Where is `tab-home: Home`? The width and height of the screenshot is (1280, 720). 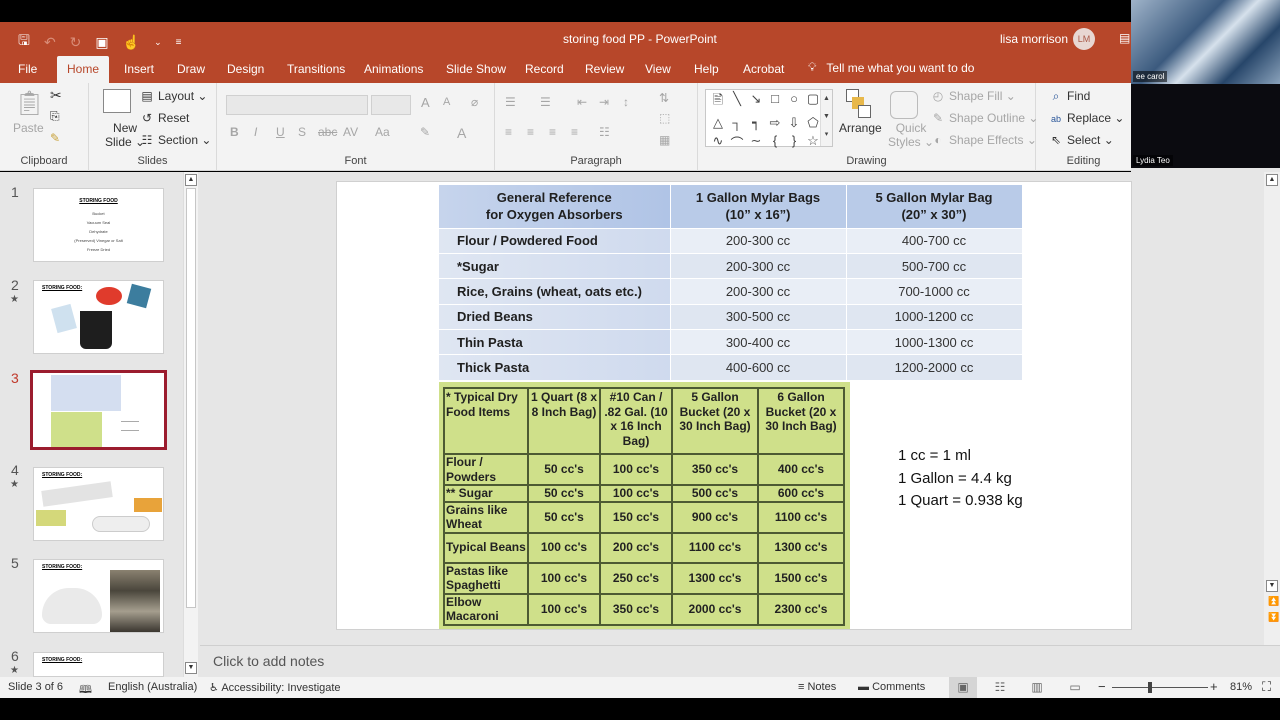 tab-home: Home is located at coordinates (83, 69).